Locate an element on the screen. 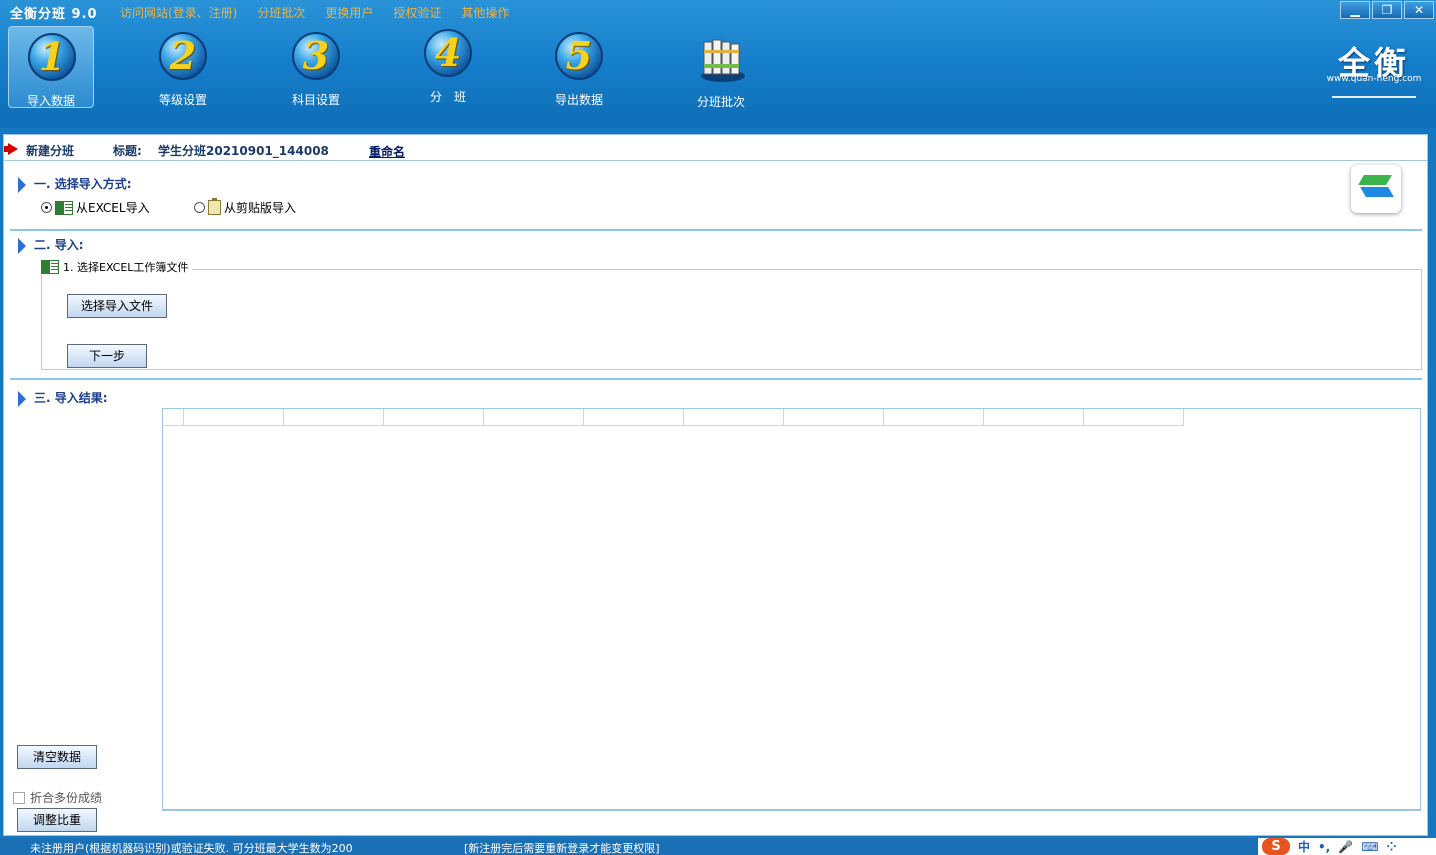 This screenshot has height=855, width=1436. menu-visit-website: 访问网站(登录、注册) is located at coordinates (178, 12).